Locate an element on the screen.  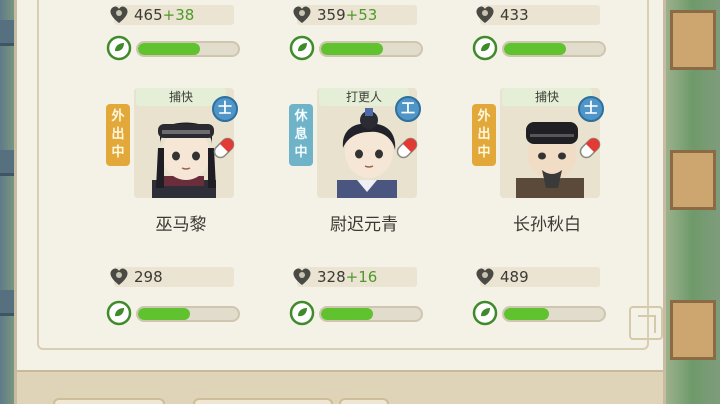
power-stat: 298 is located at coordinates (181, 276).